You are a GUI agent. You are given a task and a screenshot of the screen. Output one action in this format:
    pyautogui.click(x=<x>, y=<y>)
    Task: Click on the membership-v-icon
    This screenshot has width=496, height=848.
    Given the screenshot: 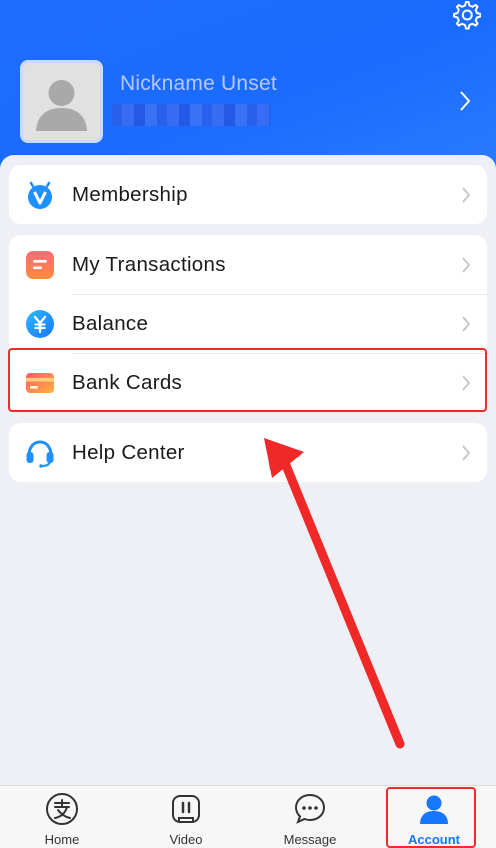 What is the action you would take?
    pyautogui.click(x=40, y=195)
    